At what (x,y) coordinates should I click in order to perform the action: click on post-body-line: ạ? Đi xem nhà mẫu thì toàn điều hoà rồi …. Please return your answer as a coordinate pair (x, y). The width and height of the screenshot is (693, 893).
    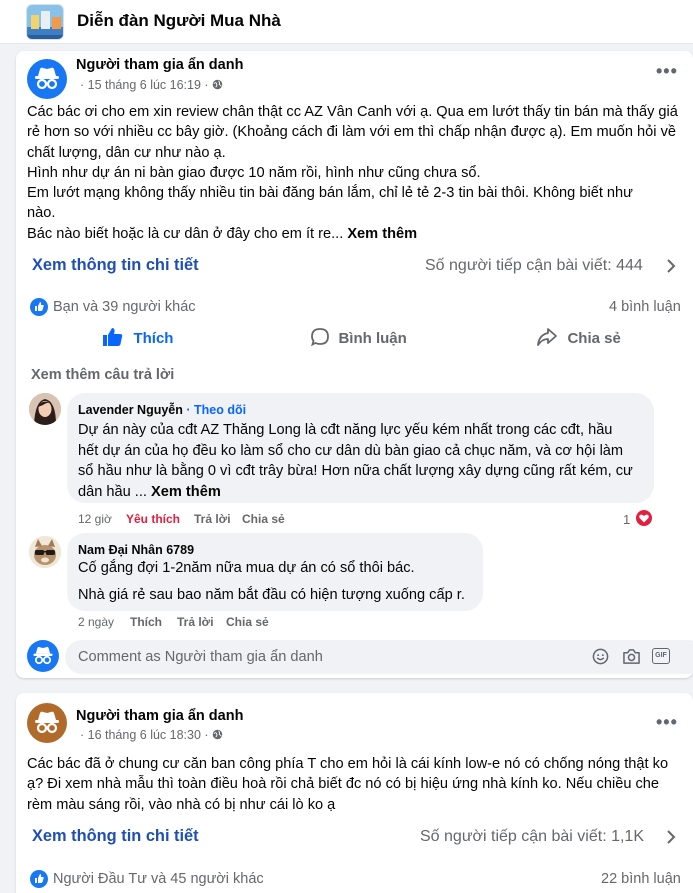
    Looking at the image, I should click on (343, 784).